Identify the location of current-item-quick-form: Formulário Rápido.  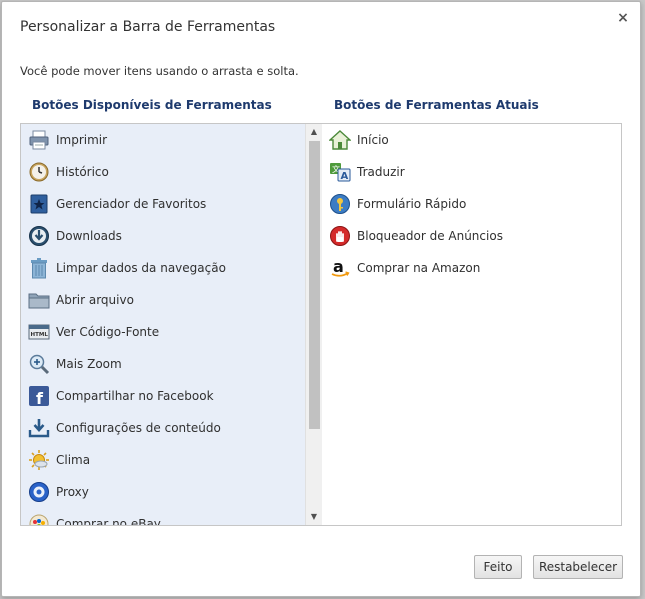
(471, 204).